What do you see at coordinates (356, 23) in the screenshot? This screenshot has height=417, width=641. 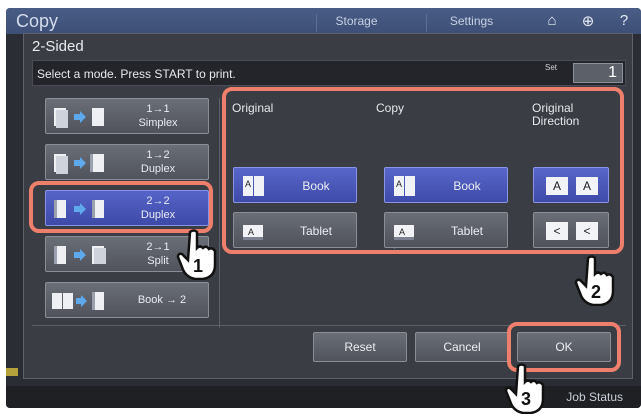 I see `tab-storage: Storage` at bounding box center [356, 23].